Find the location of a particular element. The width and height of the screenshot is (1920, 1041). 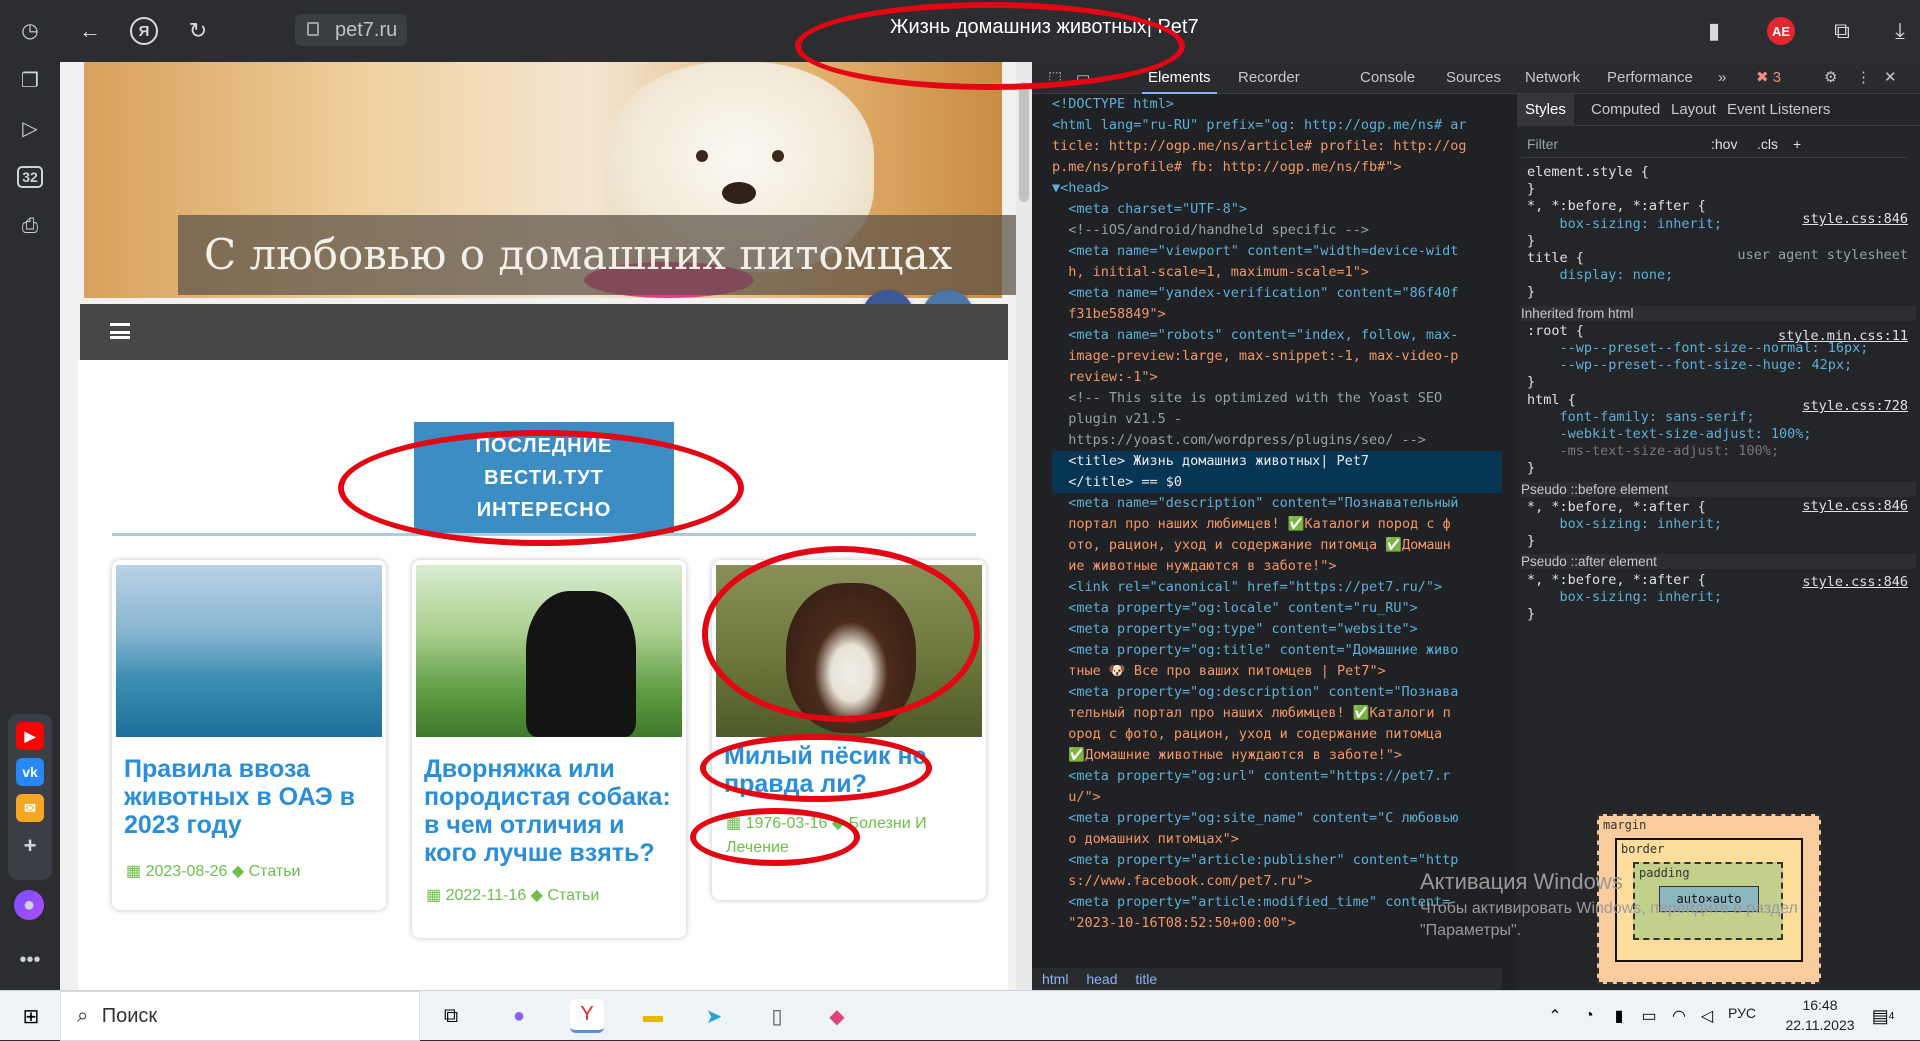

error-badge: ✖ 3 is located at coordinates (1768, 78).